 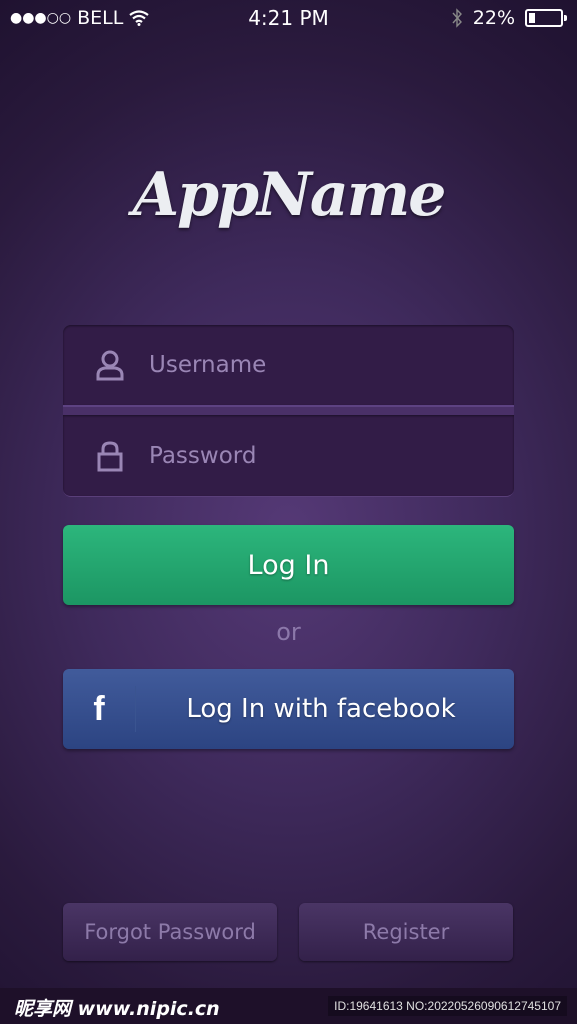 I want to click on user-icon, so click(x=110, y=365).